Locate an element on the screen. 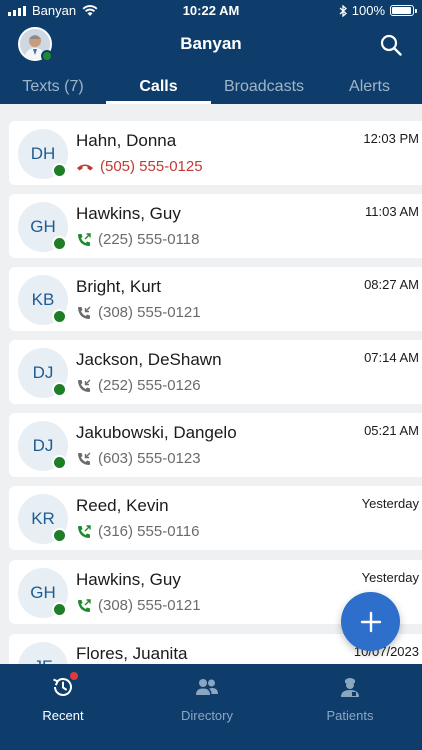  tab-broadcasts: Broadcasts is located at coordinates (264, 87).